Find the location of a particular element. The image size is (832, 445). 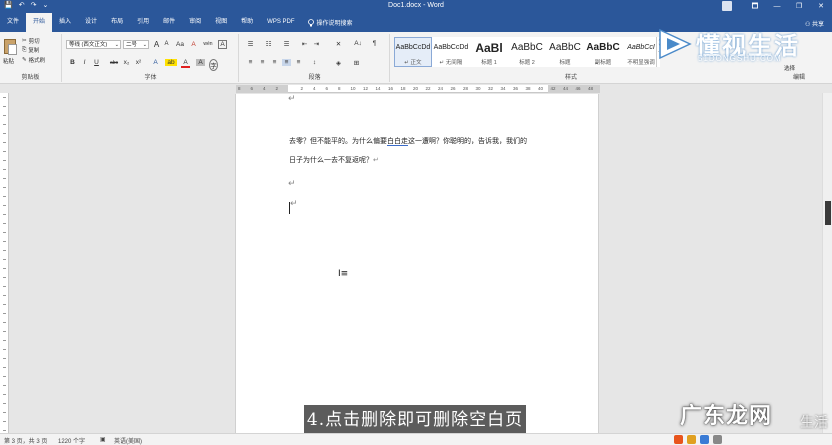

bullets-button: ☰ is located at coordinates (250, 44).